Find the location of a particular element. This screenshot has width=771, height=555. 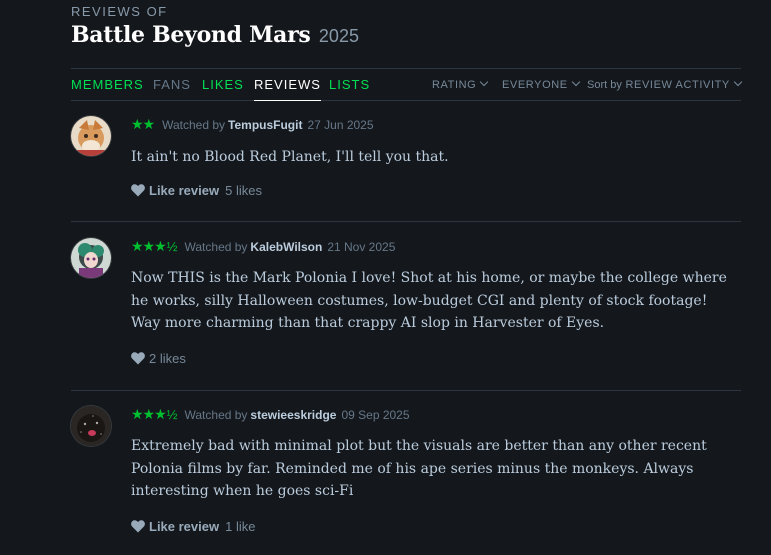

rating-filter: RATING is located at coordinates (460, 84).